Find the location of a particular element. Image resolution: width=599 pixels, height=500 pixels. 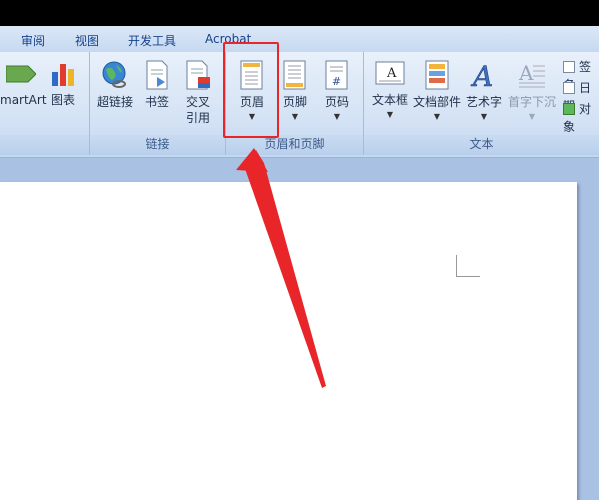

pointer-arrow is located at coordinates (281, 268).